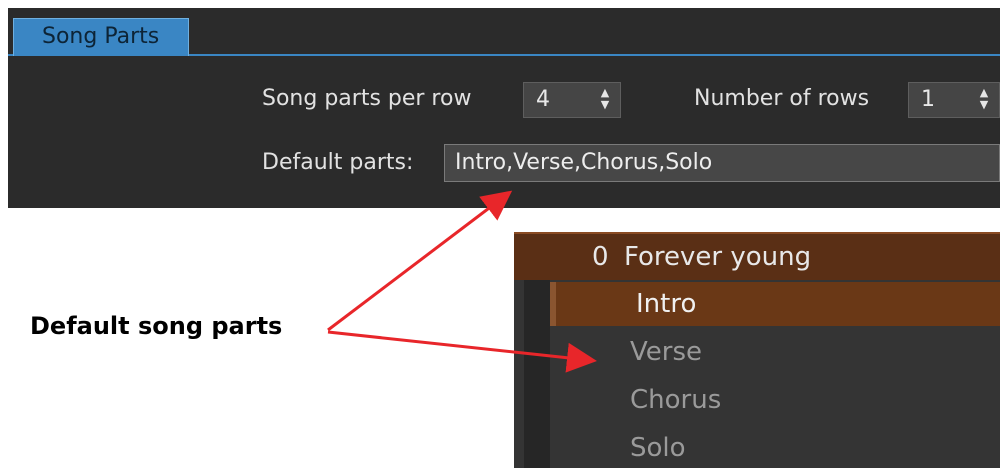 The image size is (1000, 470). Describe the element at coordinates (462, 351) in the screenshot. I see `arrow-to-song-parts` at that location.